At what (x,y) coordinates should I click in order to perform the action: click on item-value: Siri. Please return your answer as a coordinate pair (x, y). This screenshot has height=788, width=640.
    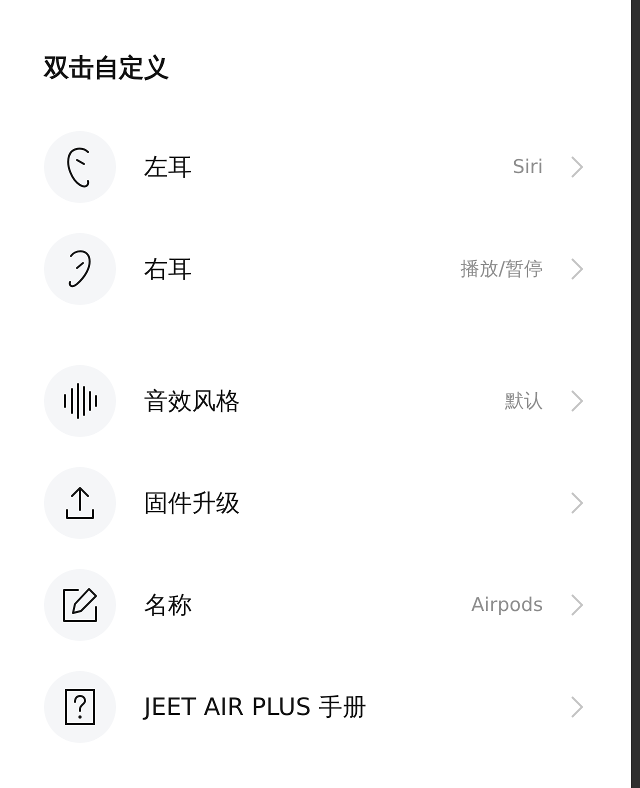
    Looking at the image, I should click on (527, 167).